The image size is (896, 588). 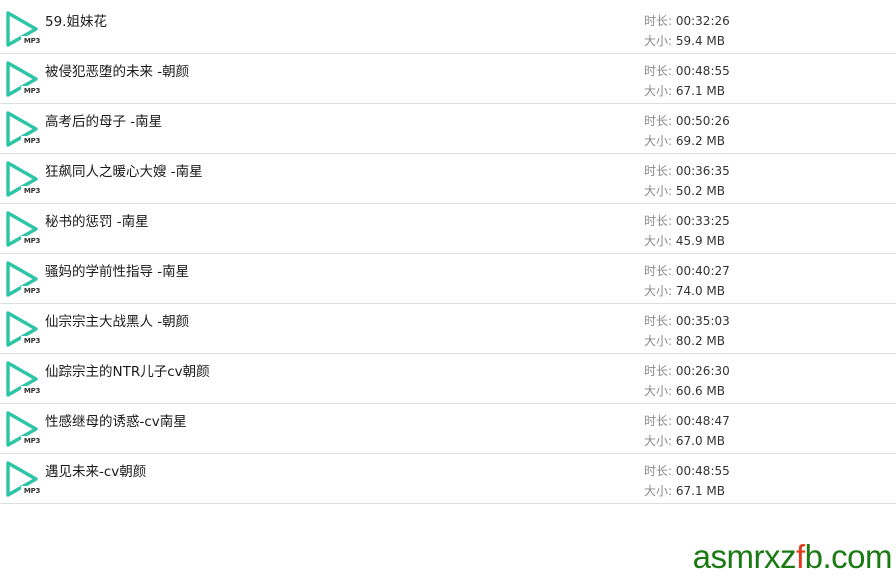 What do you see at coordinates (702, 371) in the screenshot?
I see `duration-value: 00:26:30` at bounding box center [702, 371].